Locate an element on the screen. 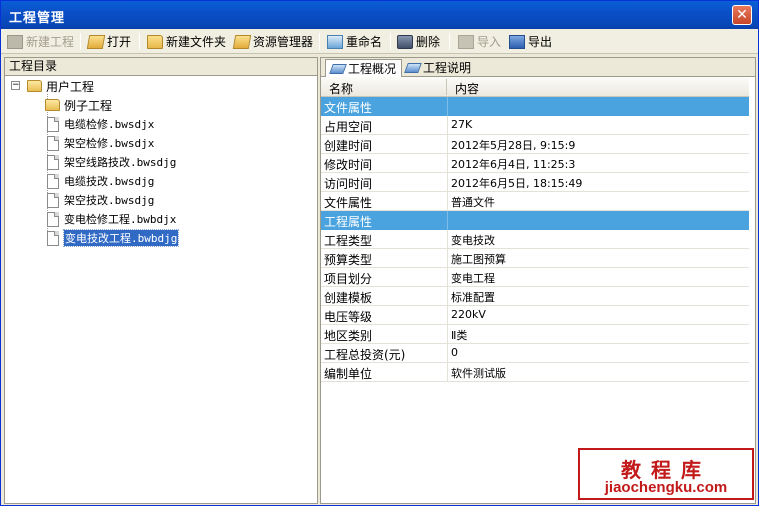 The width and height of the screenshot is (759, 506). rename-icon is located at coordinates (335, 41).